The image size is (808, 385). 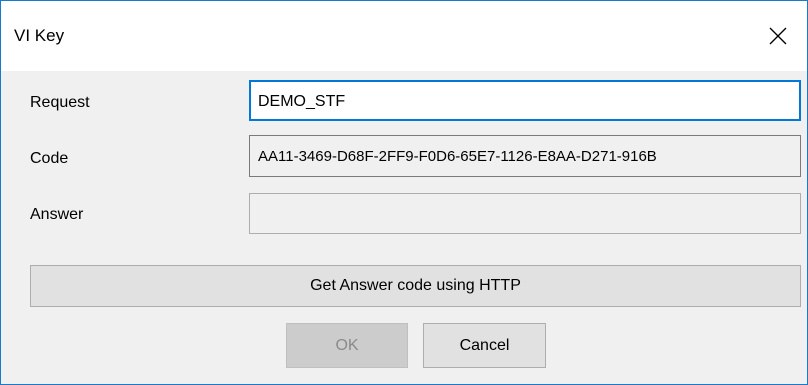 What do you see at coordinates (484, 345) in the screenshot?
I see `cancel-button: Cancel` at bounding box center [484, 345].